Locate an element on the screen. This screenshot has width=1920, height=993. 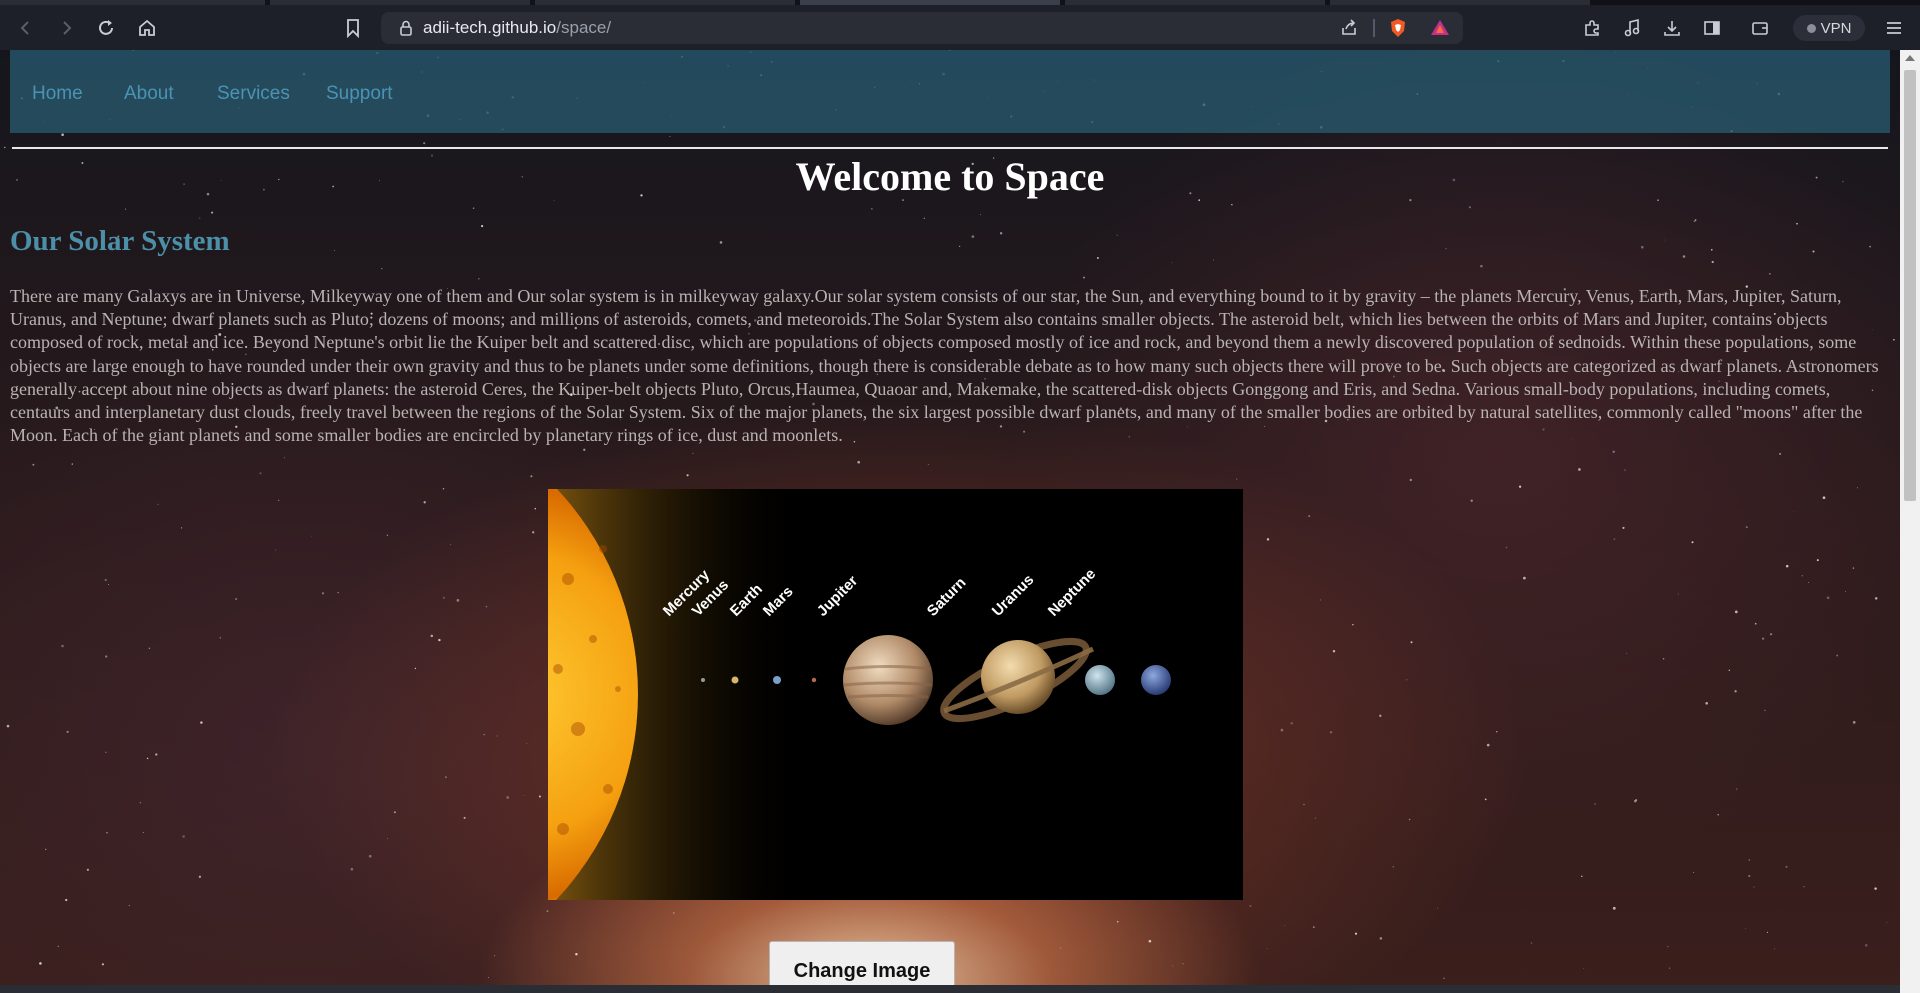
scroll-up-arrow is located at coordinates (1910, 58).